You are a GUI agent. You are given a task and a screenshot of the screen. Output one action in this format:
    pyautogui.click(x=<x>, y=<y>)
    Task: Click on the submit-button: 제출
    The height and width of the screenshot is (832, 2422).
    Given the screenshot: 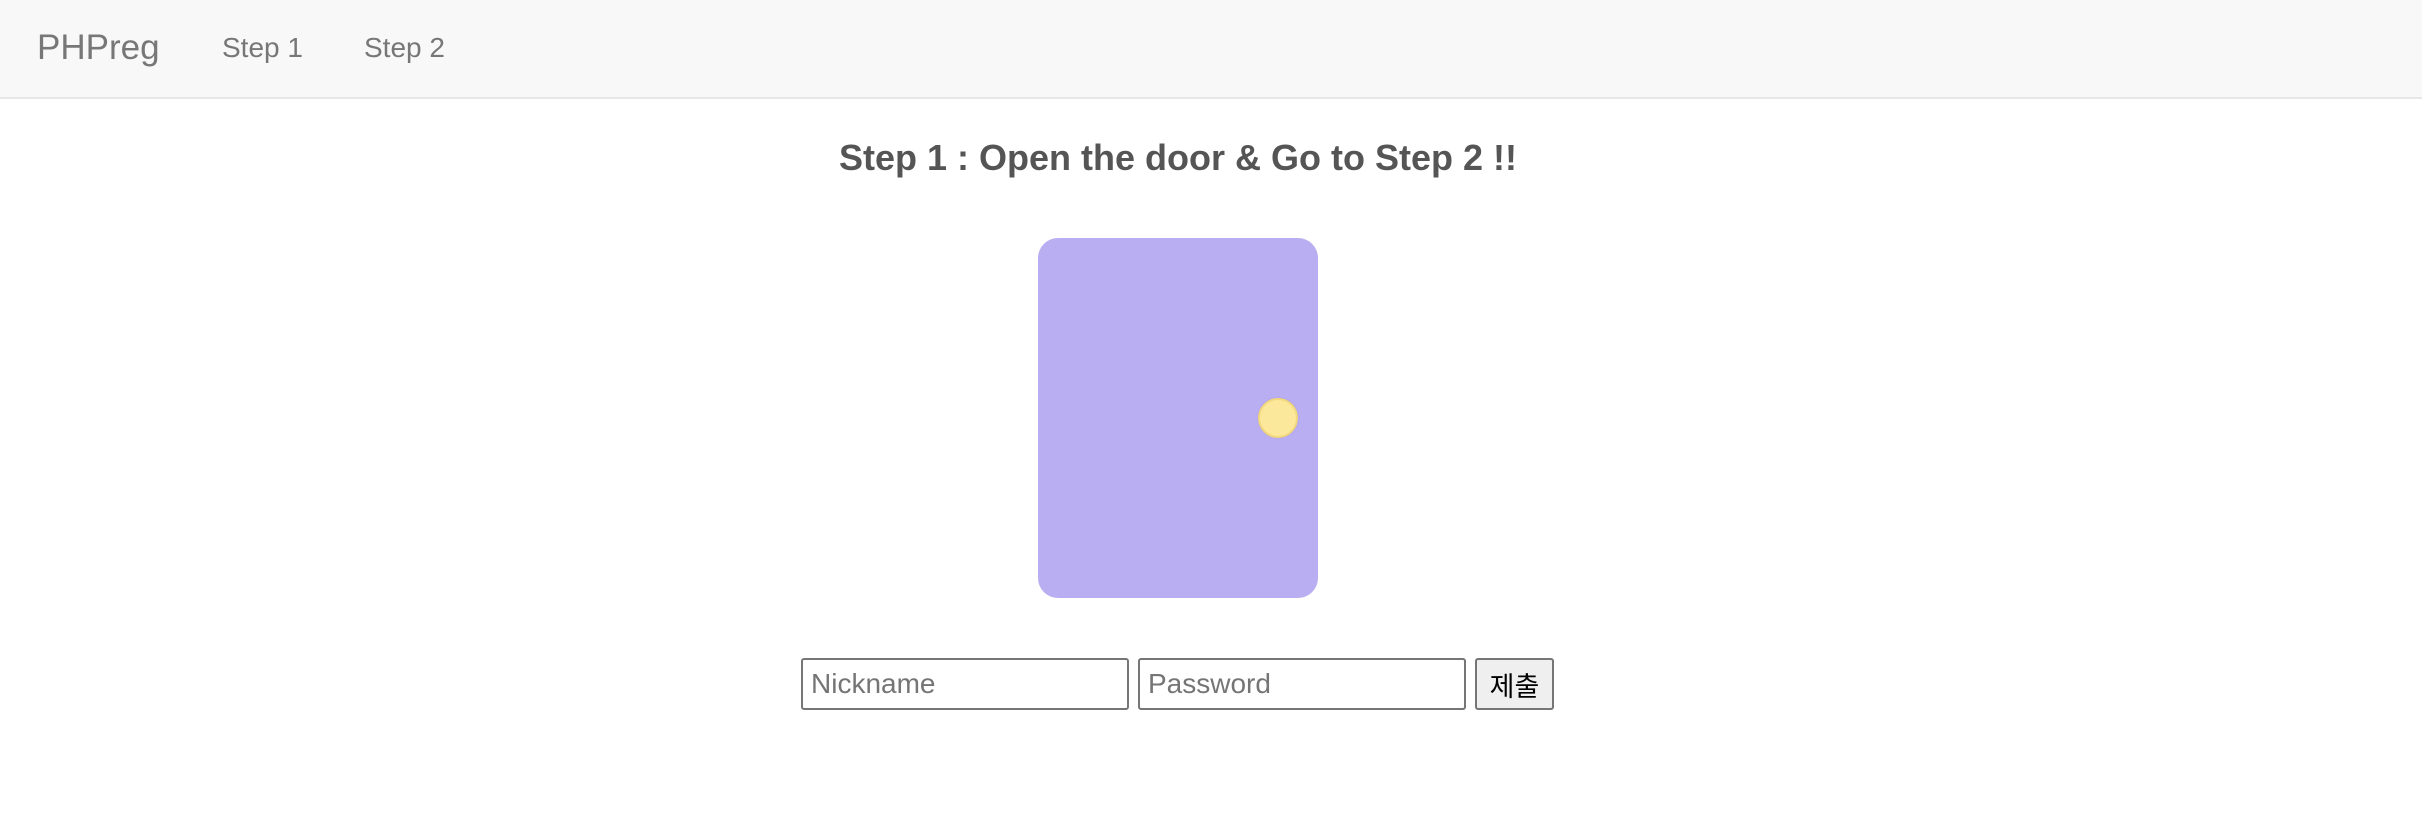 What is the action you would take?
    pyautogui.click(x=1514, y=684)
    